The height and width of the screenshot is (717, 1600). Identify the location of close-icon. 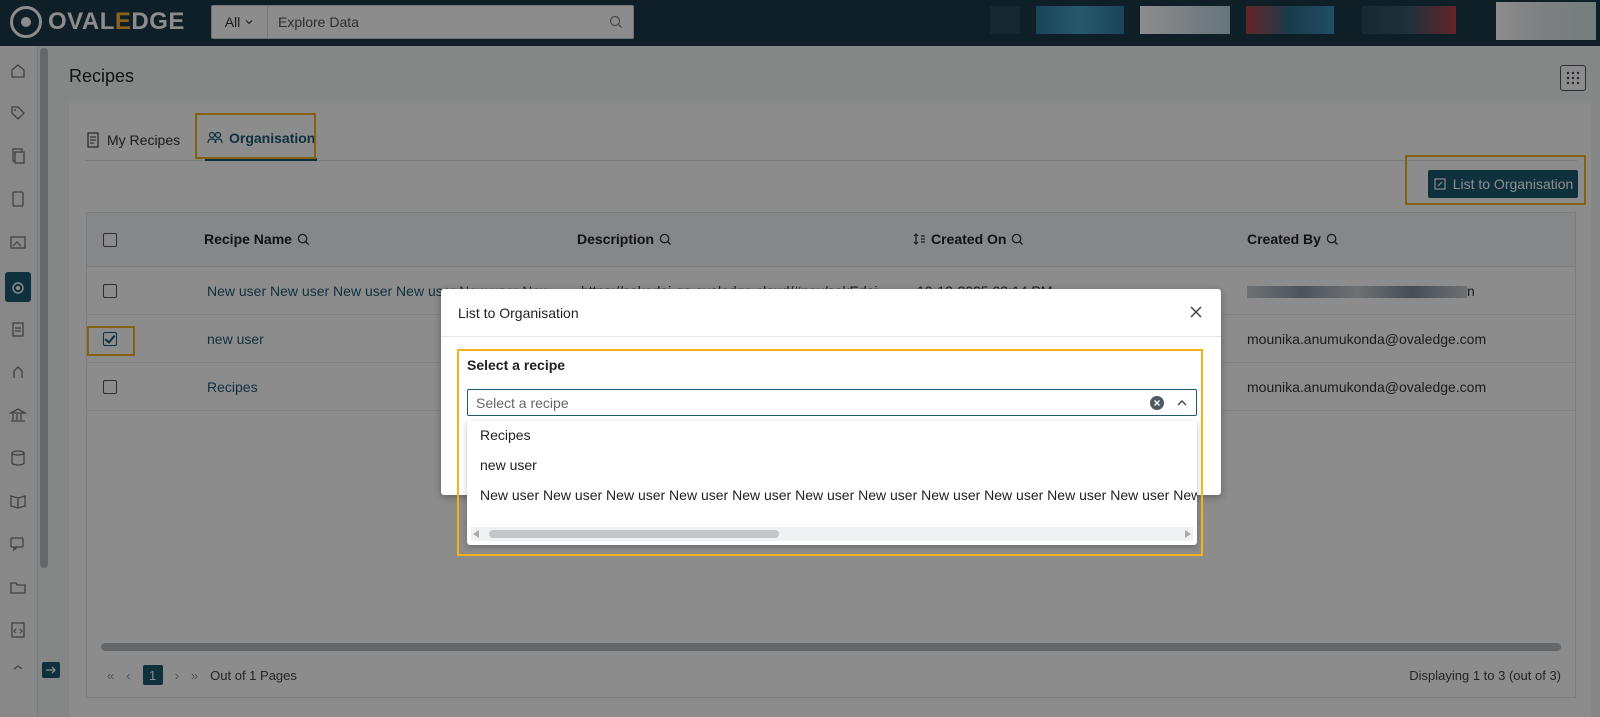
(1196, 312).